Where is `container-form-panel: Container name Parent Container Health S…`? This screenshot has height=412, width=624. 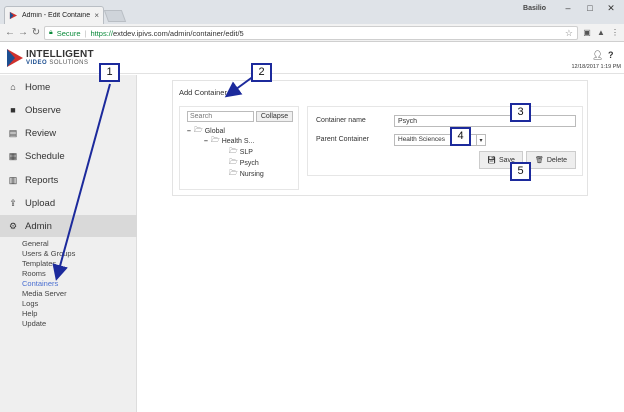 container-form-panel: Container name Parent Container Health S… is located at coordinates (445, 141).